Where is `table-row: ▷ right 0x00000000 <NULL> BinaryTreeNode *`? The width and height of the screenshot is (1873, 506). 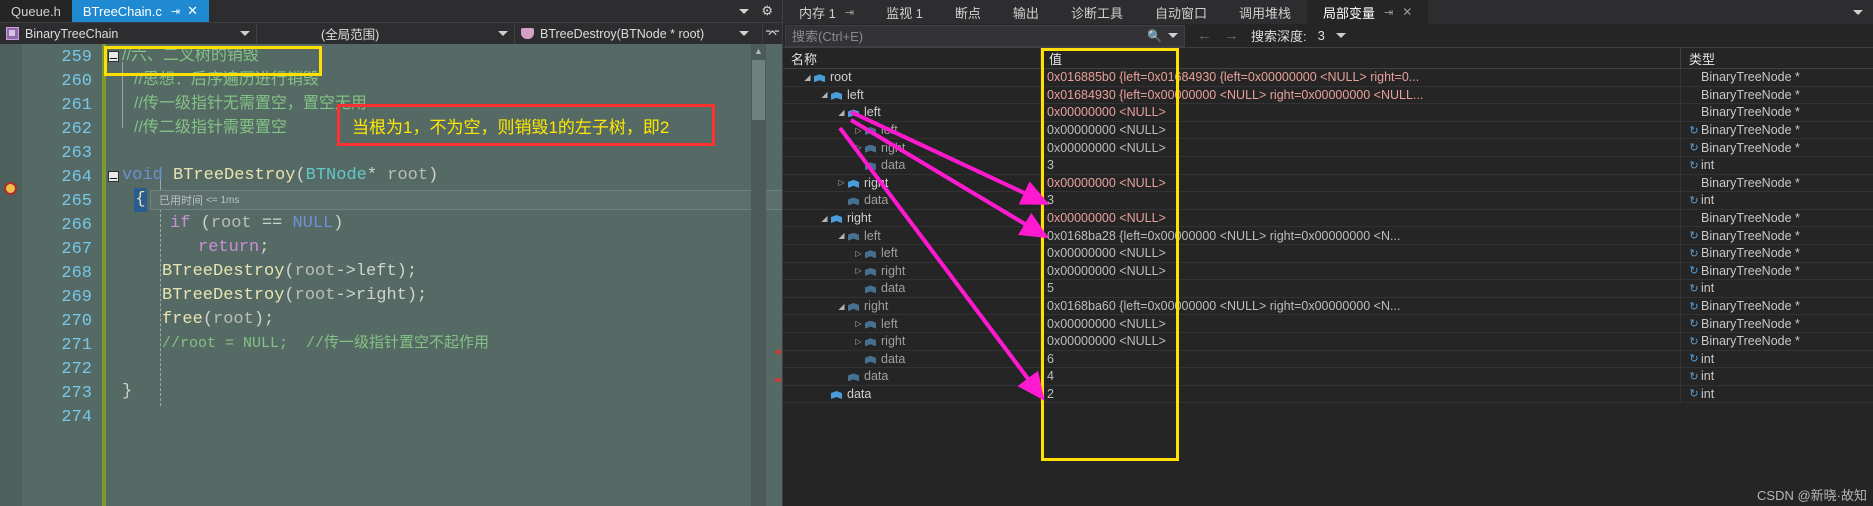
table-row: ▷ right 0x00000000 <NULL> BinaryTreeNode * is located at coordinates (1328, 183).